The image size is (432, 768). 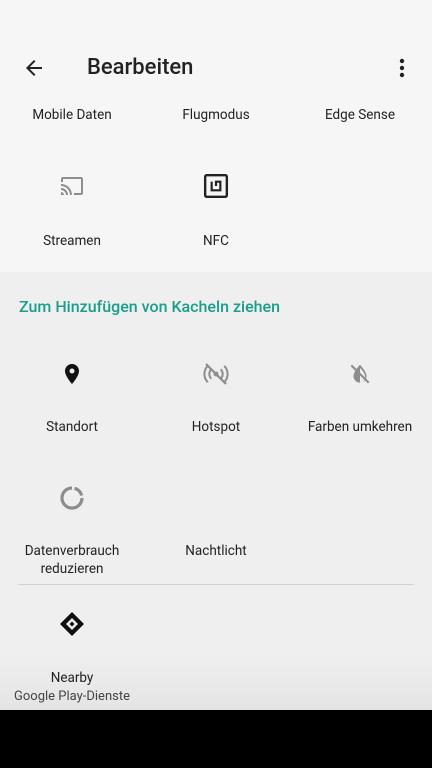 I want to click on navigation-bar, so click(x=216, y=739).